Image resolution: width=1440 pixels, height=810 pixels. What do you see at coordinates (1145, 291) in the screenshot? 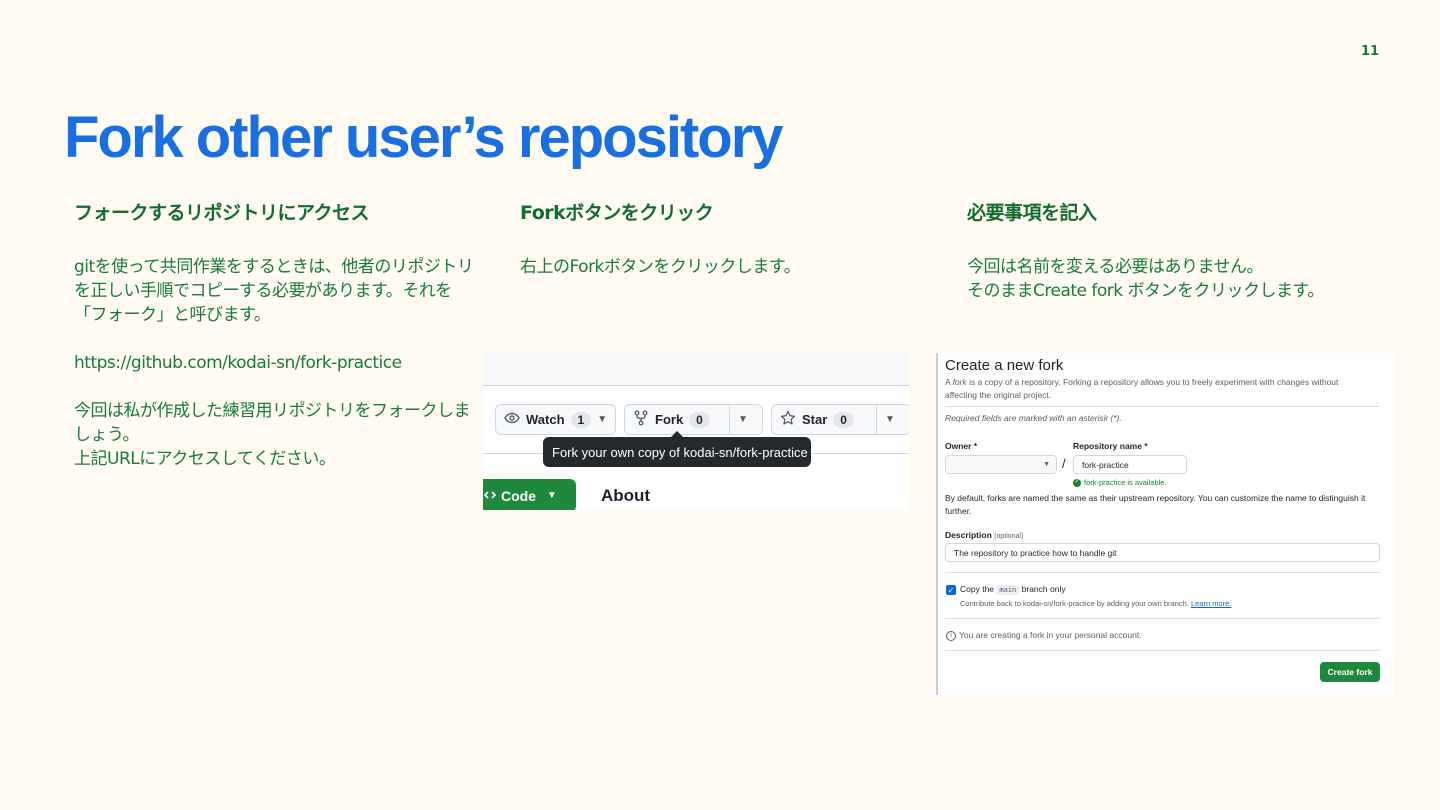
I see `step-paragraph: そのままCreate fork ボタンをクリックします。` at bounding box center [1145, 291].